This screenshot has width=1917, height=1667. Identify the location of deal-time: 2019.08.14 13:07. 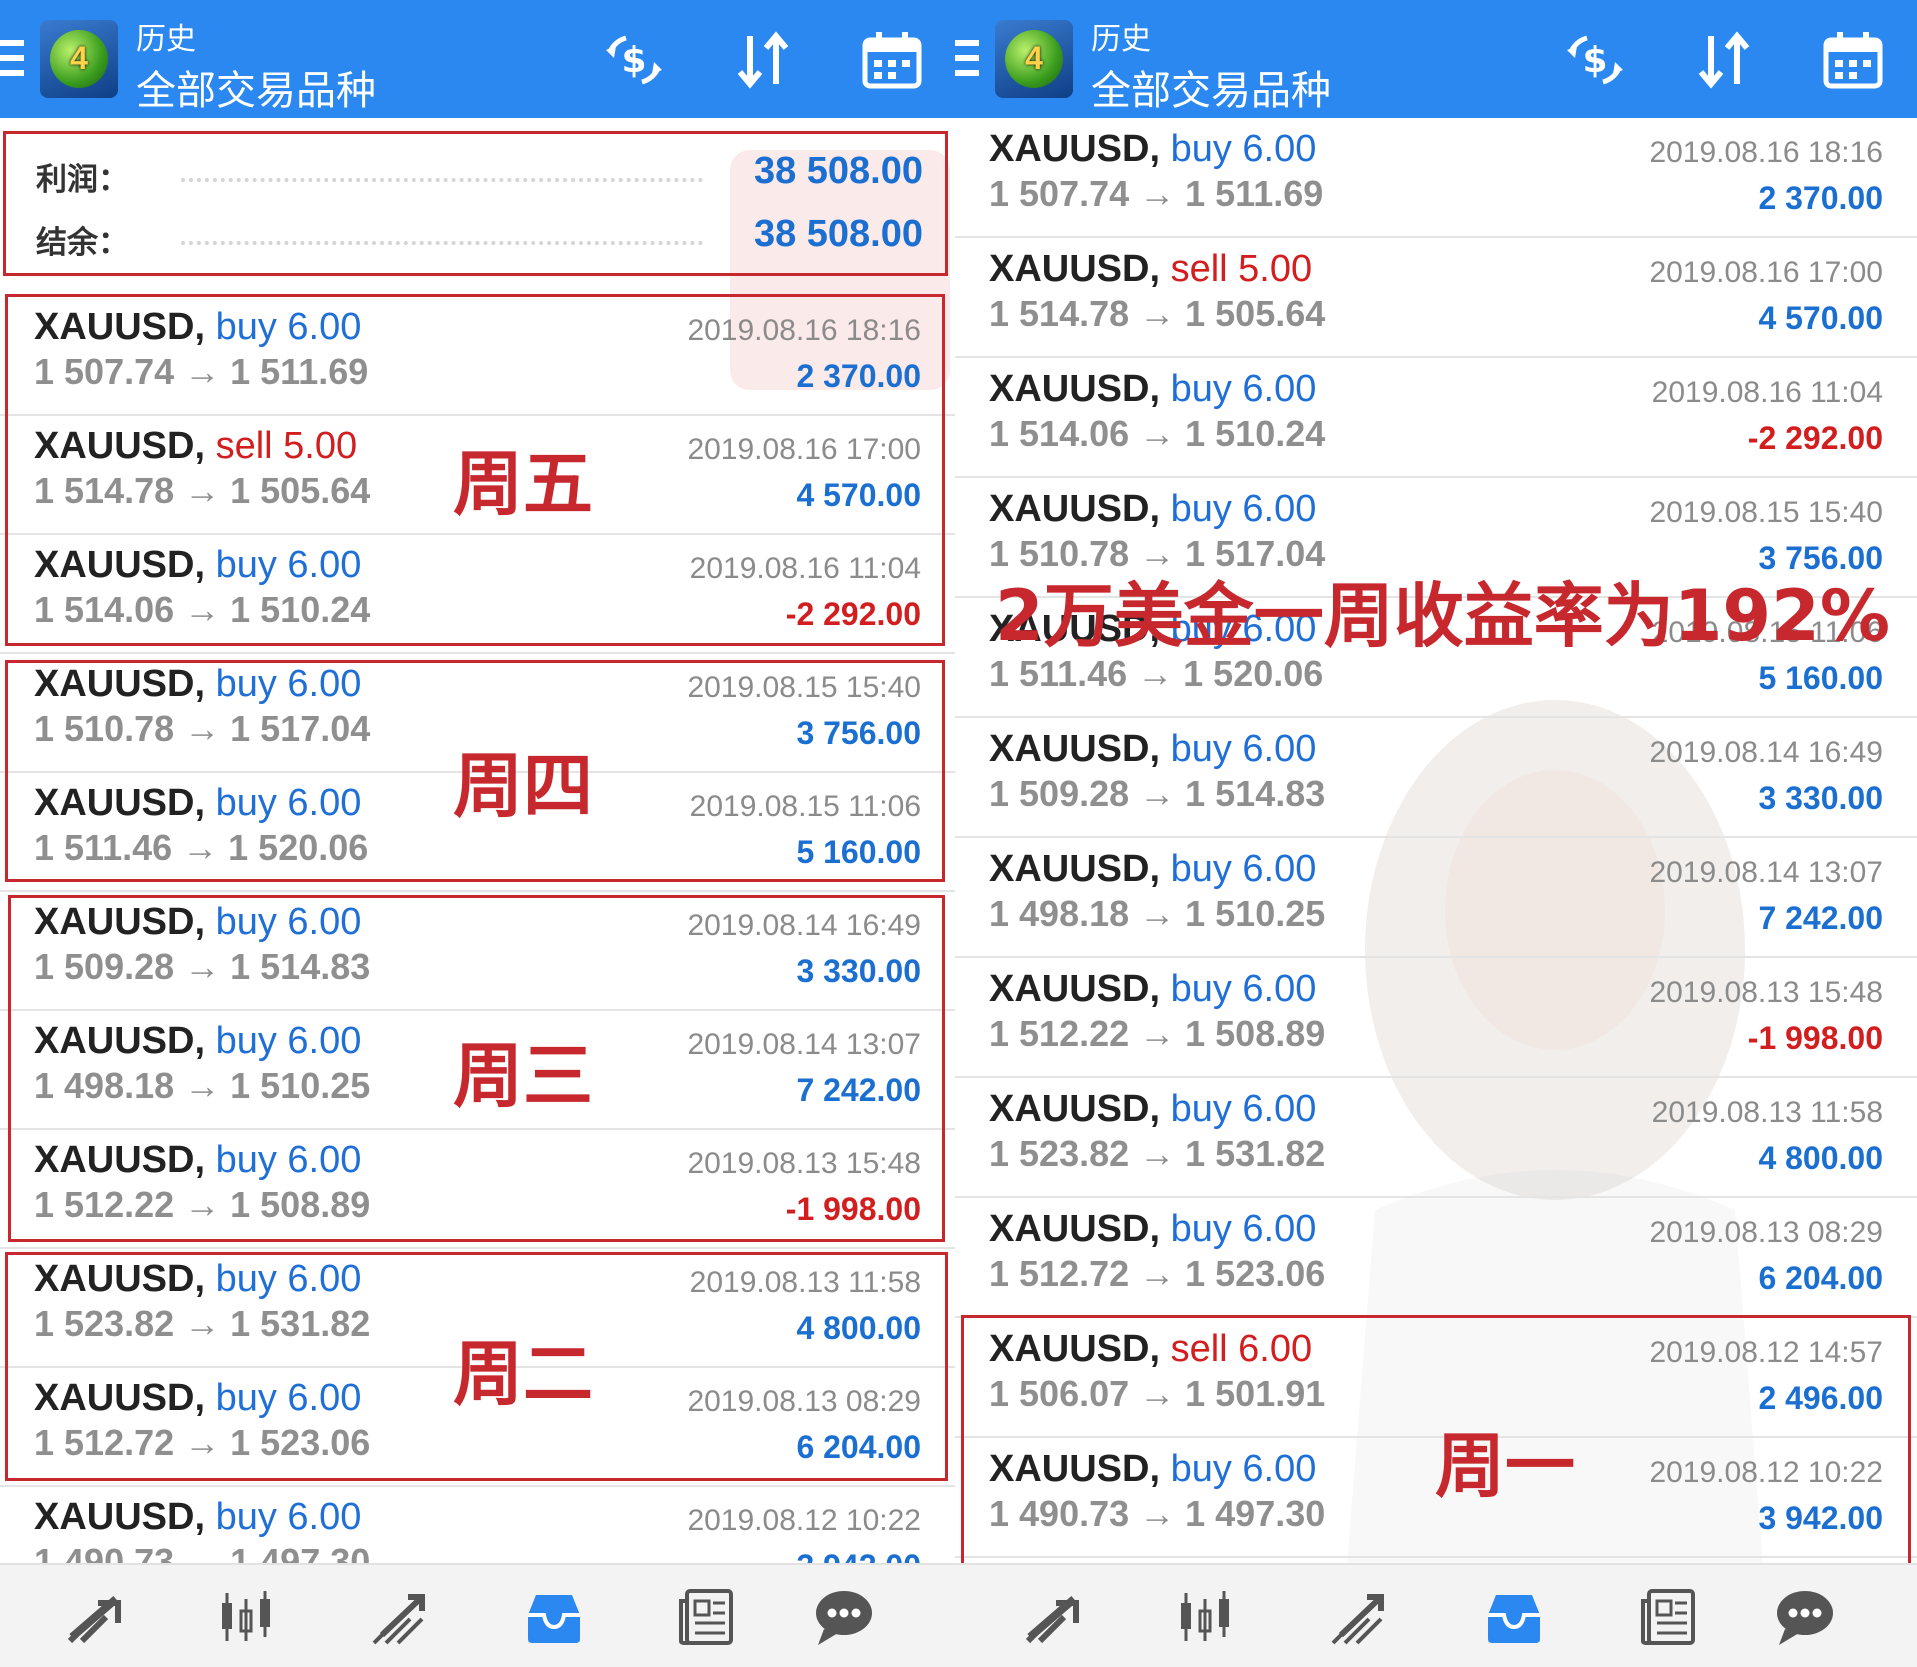
(804, 1044).